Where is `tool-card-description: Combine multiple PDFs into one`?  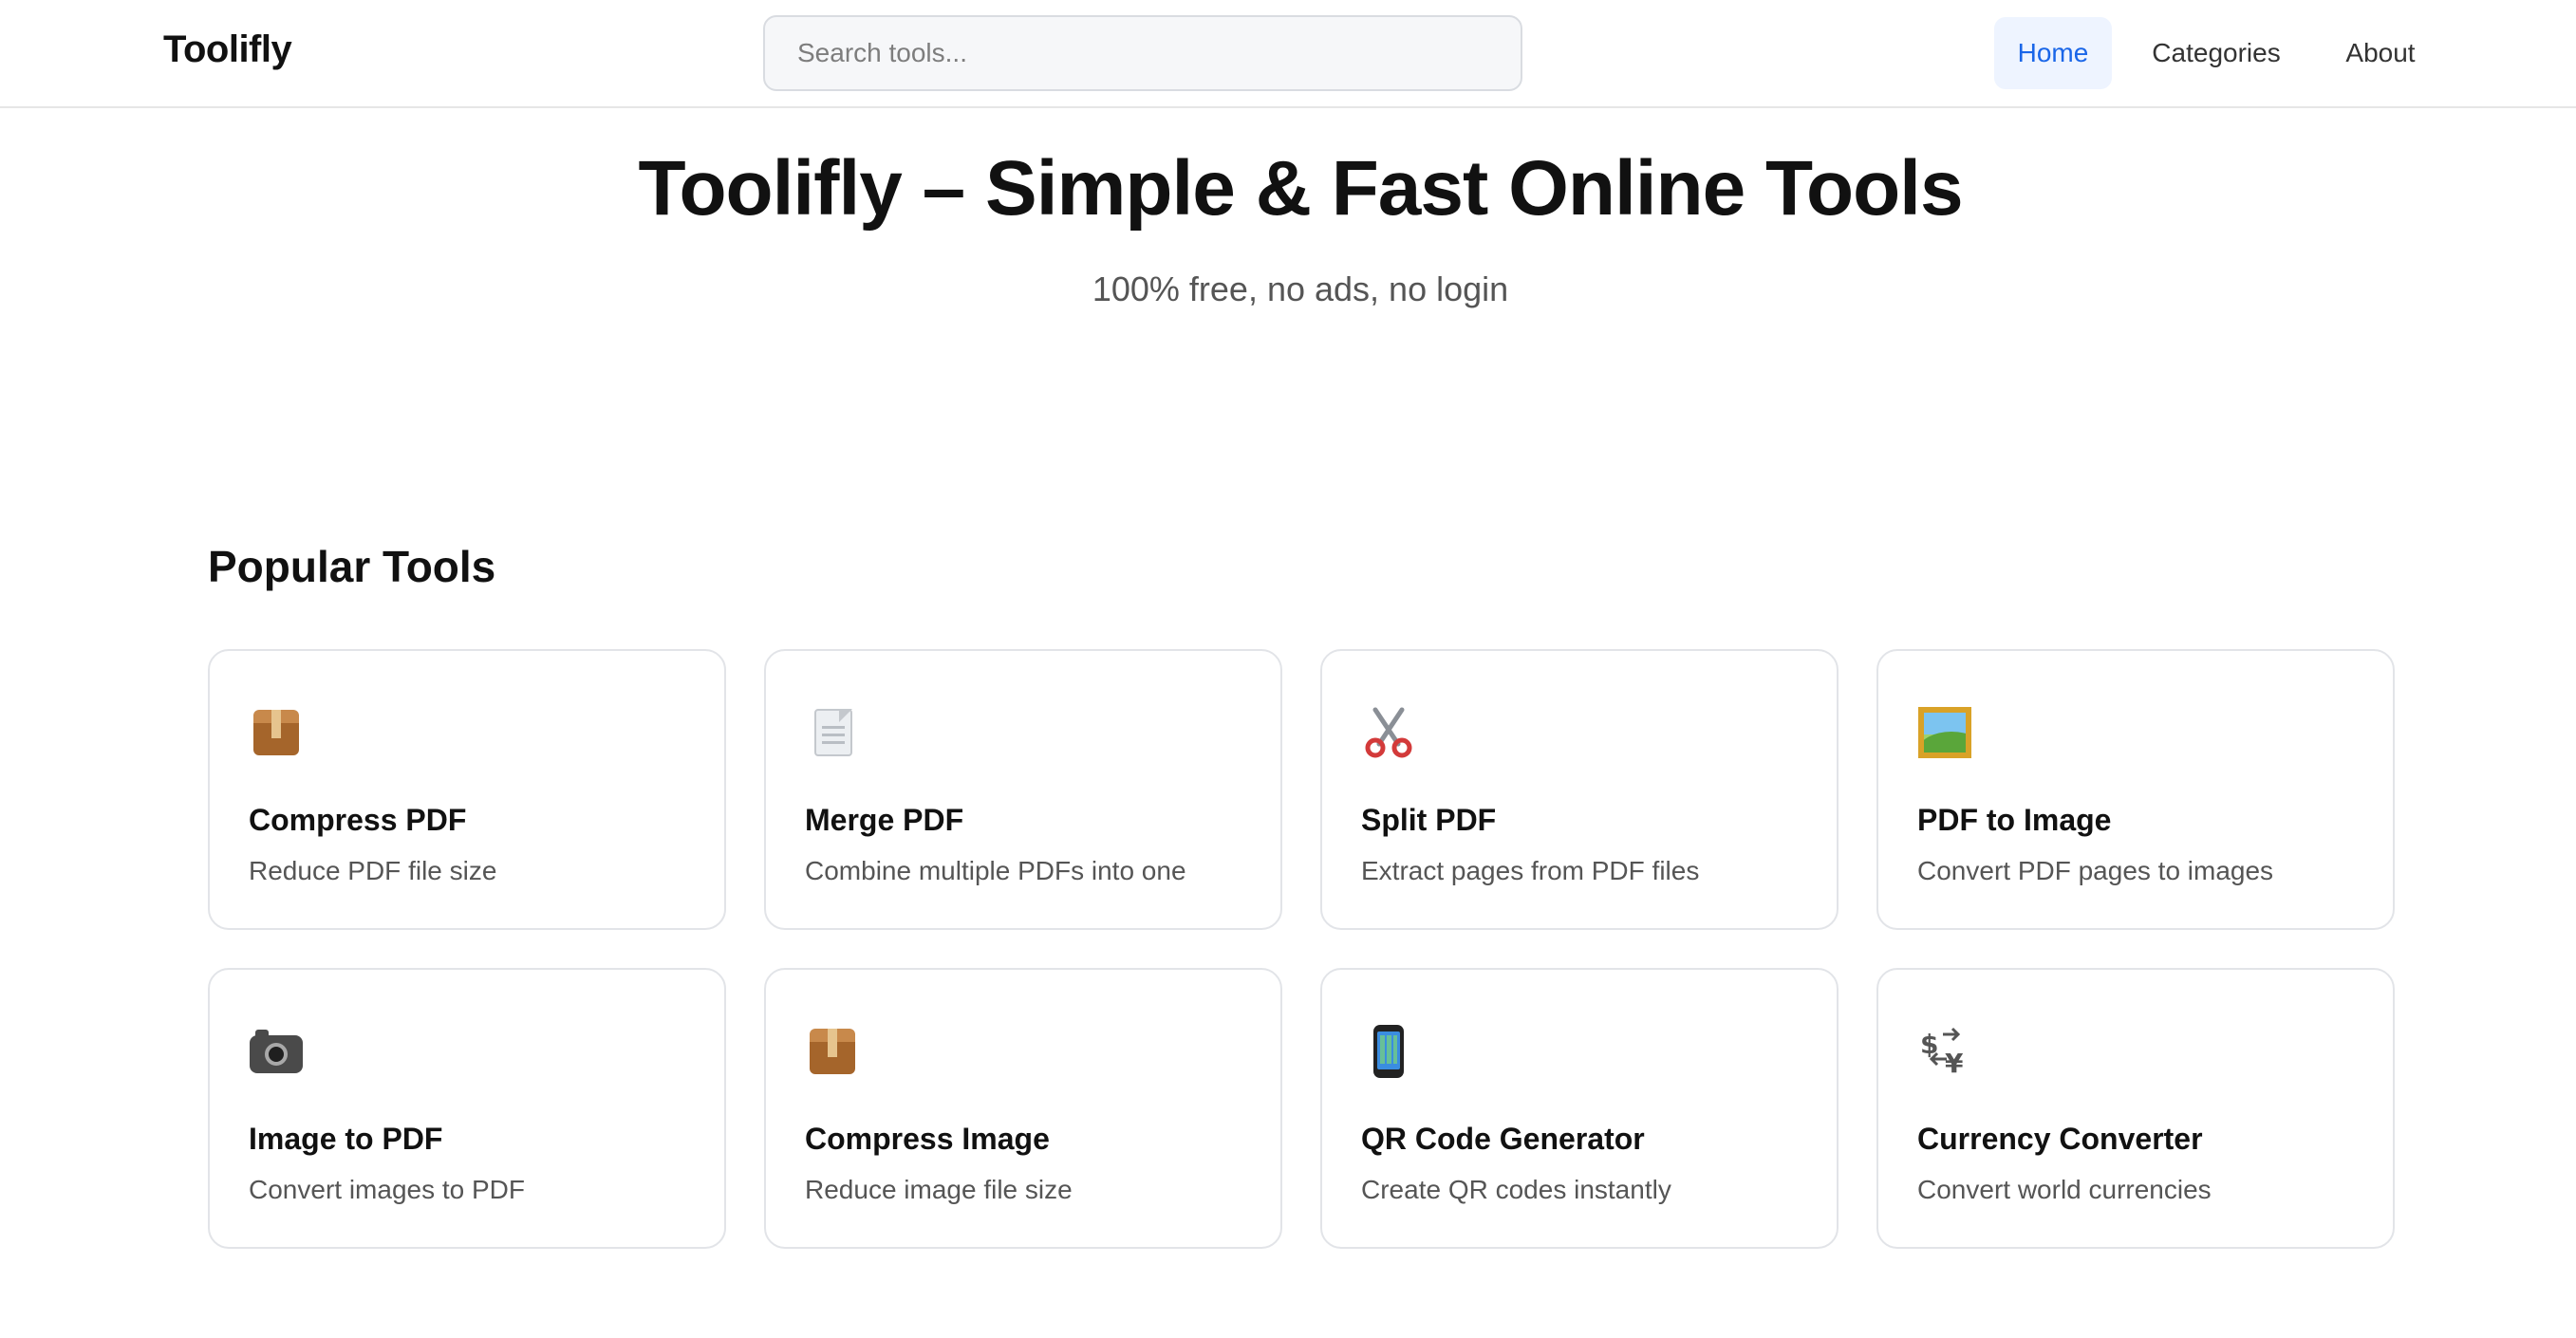 tool-card-description: Combine multiple PDFs into one is located at coordinates (995, 870).